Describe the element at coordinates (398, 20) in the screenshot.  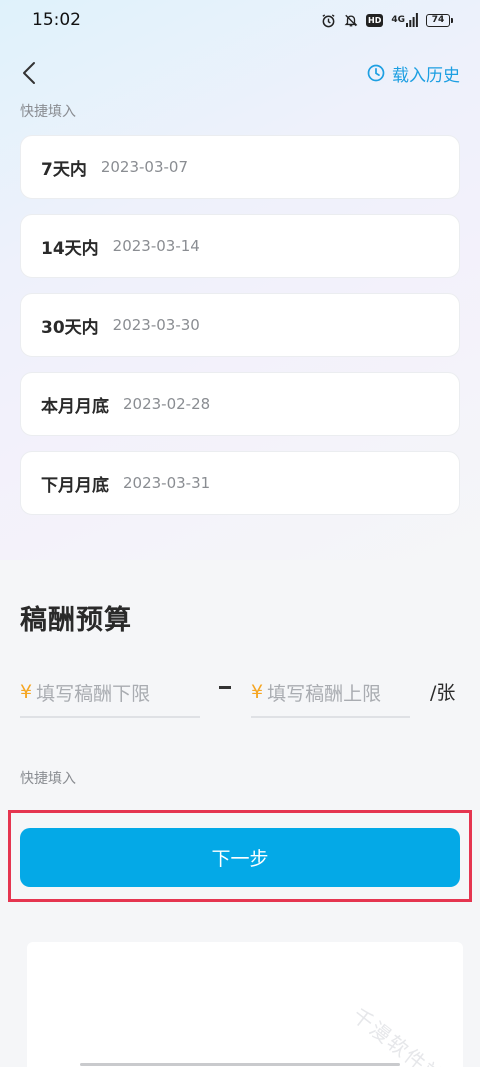
I see `network-type-label: 4G` at that location.